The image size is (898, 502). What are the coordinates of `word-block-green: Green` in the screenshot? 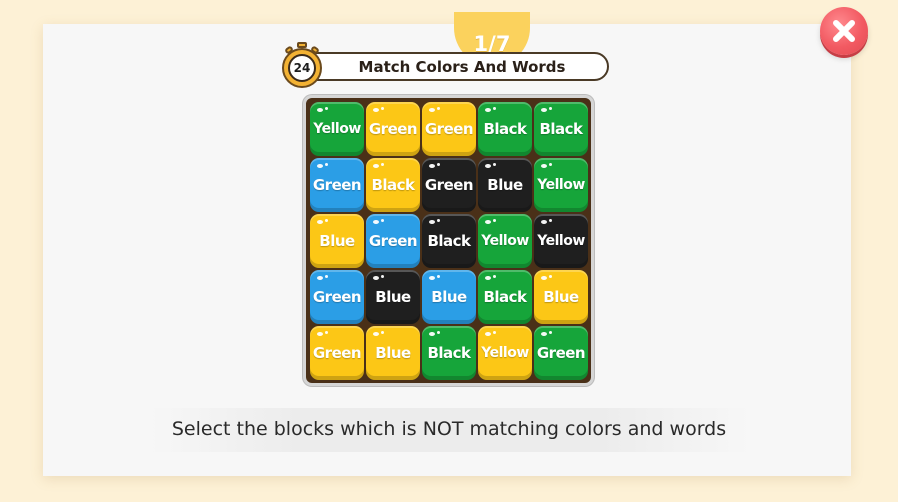 It's located at (561, 353).